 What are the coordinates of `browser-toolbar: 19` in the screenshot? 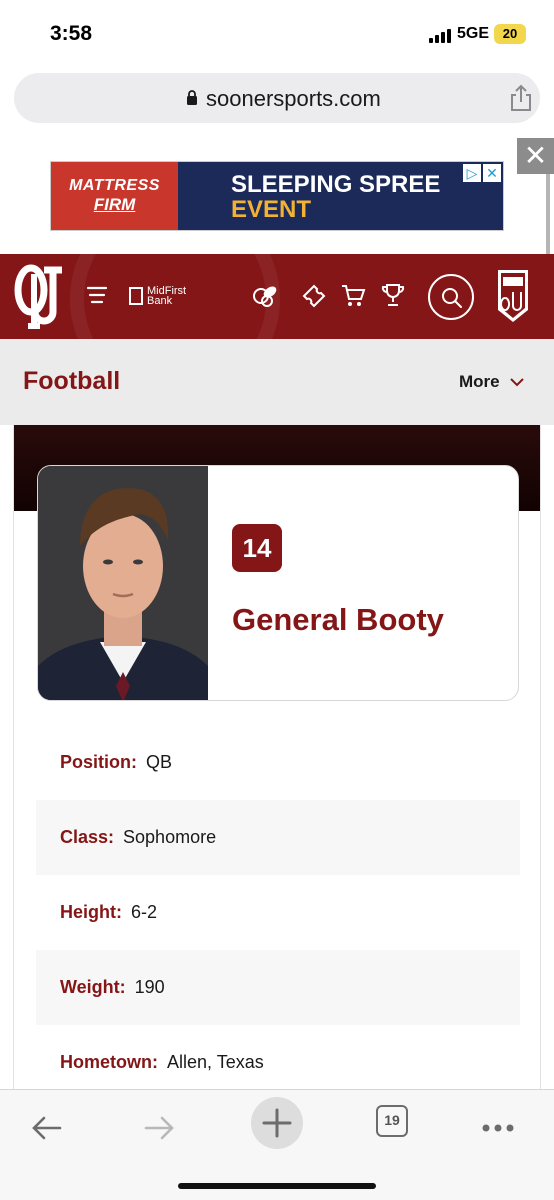 It's located at (277, 1144).